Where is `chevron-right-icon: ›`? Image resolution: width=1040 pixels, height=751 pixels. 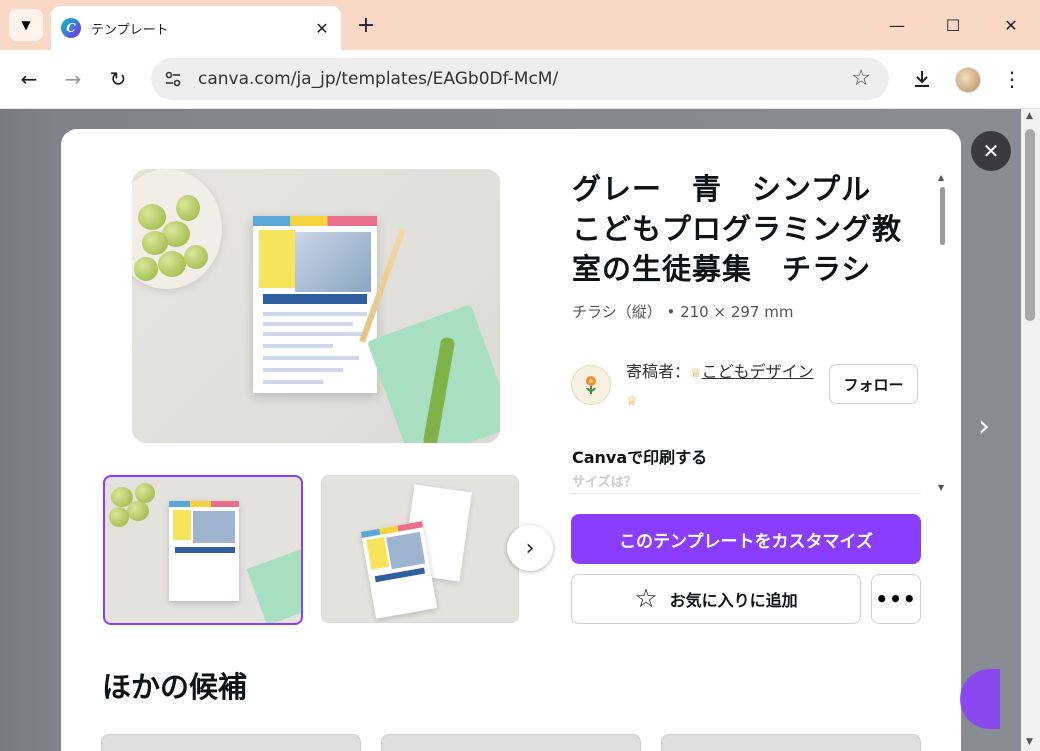
chevron-right-icon: › is located at coordinates (530, 548).